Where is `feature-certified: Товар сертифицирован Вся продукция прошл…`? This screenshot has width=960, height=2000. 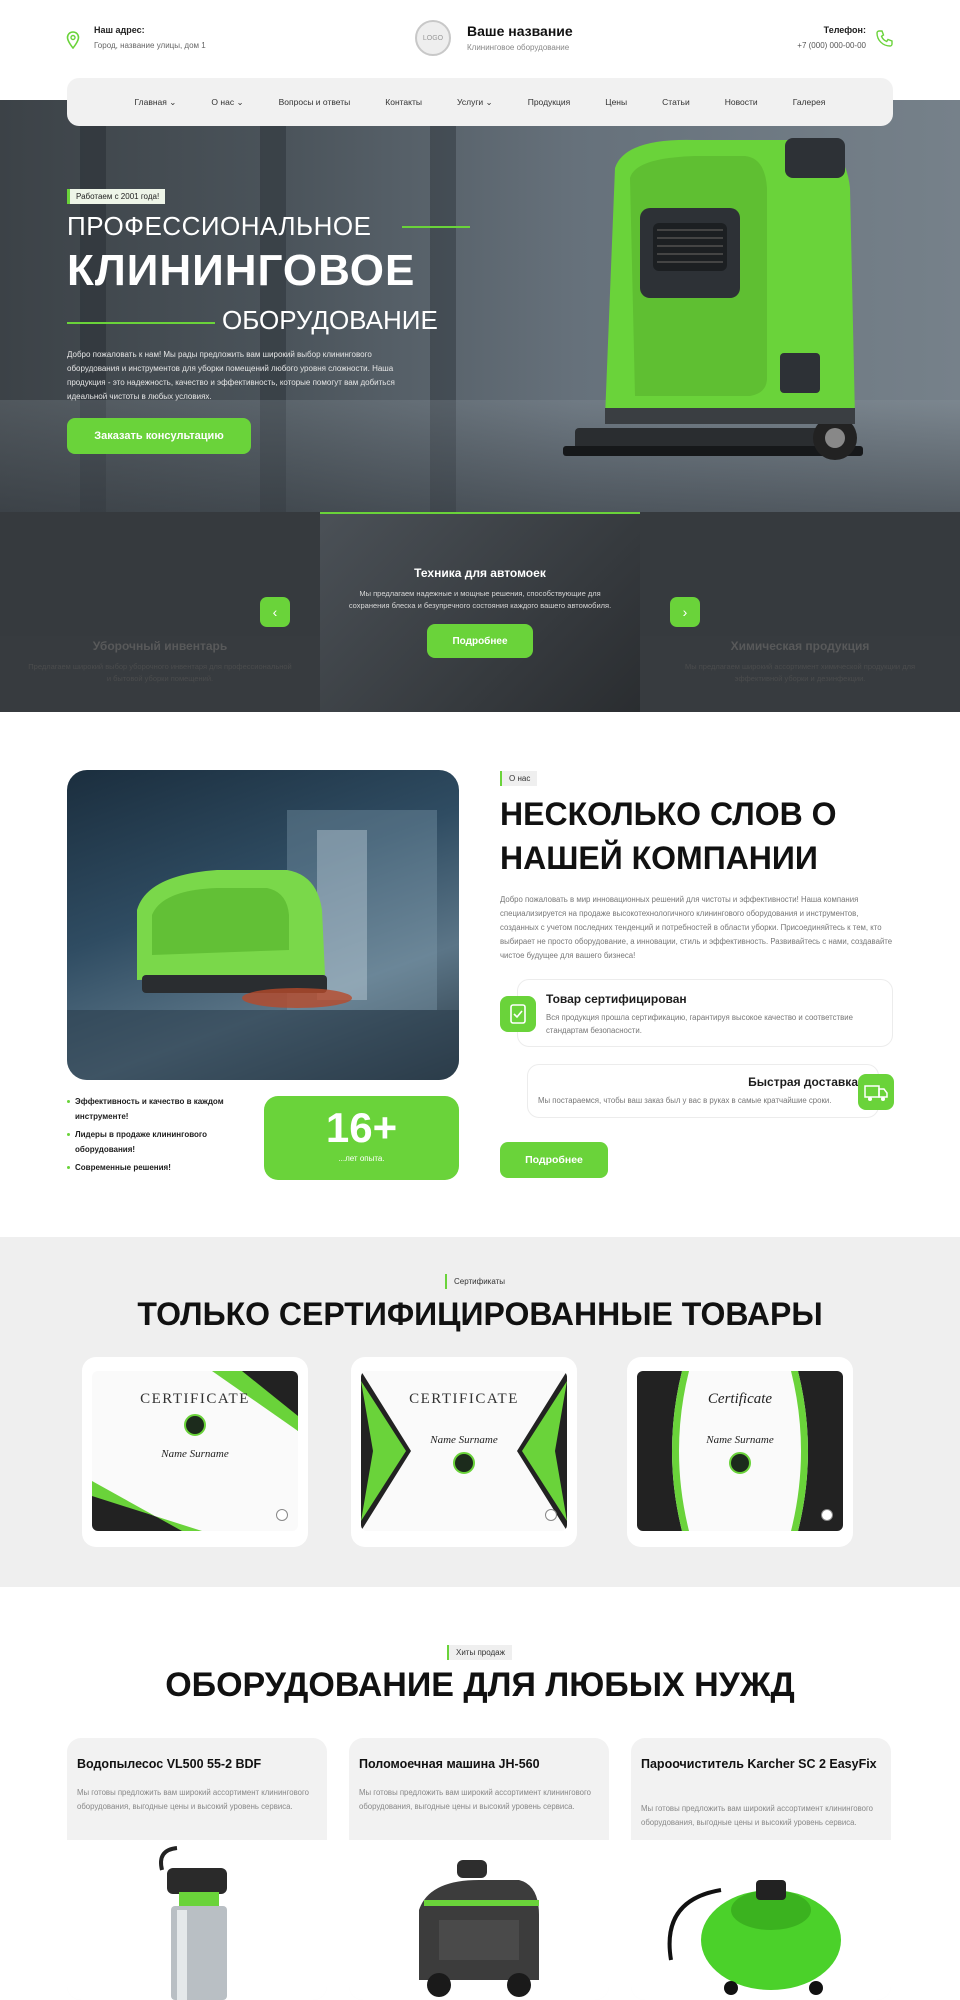 feature-certified: Товар сертифицирован Вся продукция прошл… is located at coordinates (705, 1013).